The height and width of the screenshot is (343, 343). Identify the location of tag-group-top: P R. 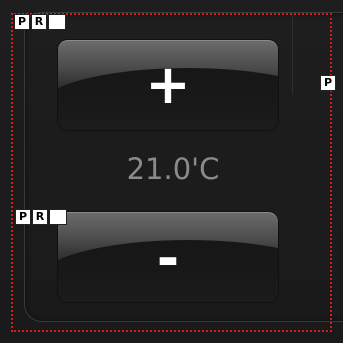
(40, 22).